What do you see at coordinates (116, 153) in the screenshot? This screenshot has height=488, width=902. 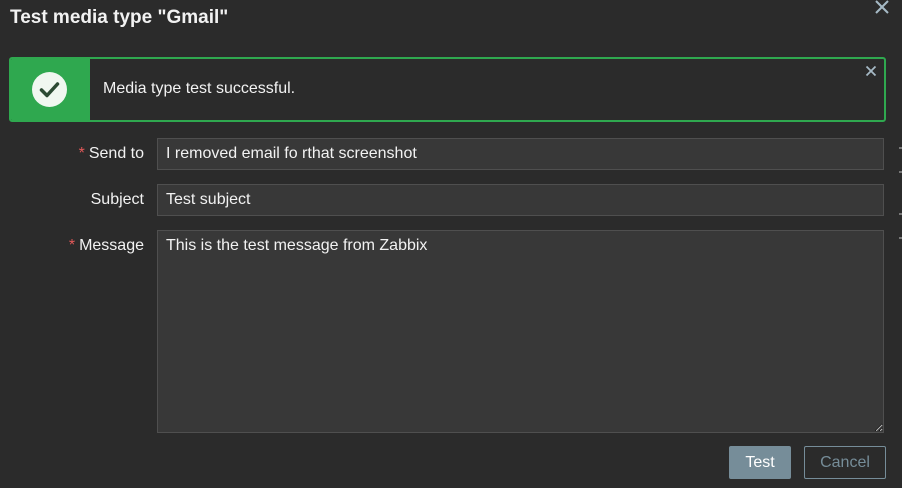 I see `send-to-label-text: Send to` at bounding box center [116, 153].